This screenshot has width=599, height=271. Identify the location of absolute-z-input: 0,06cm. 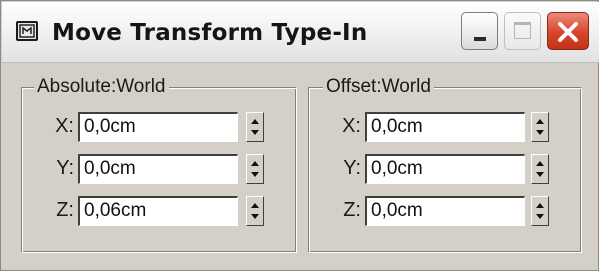
(158, 211).